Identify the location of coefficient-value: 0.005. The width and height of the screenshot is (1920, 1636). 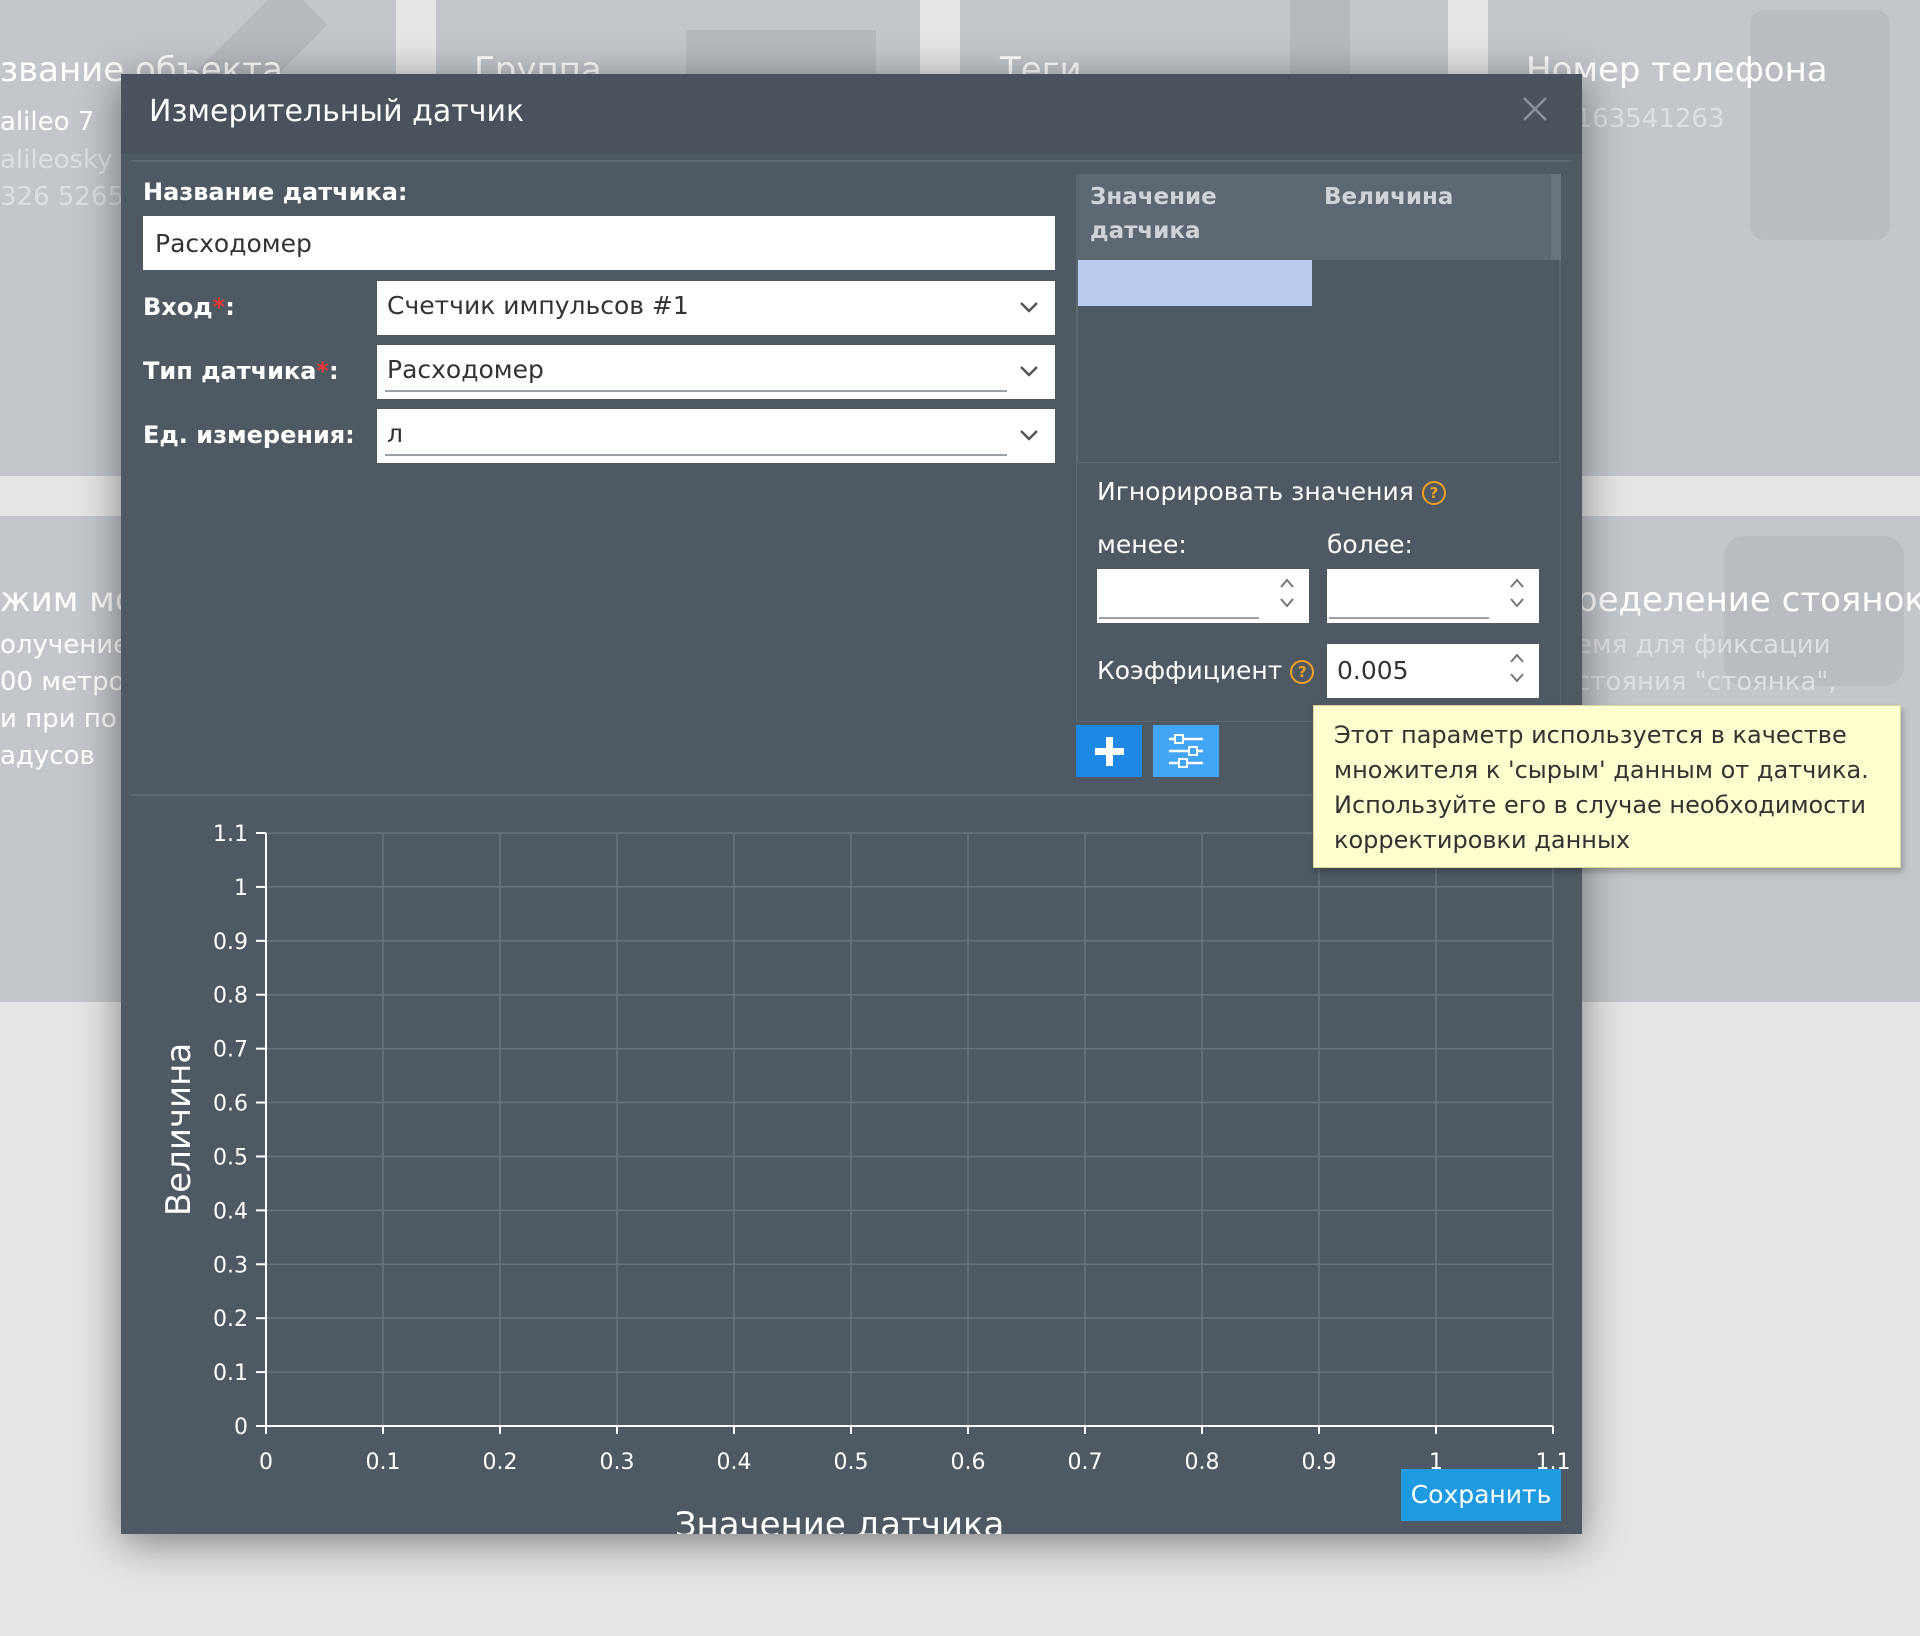
(1373, 670).